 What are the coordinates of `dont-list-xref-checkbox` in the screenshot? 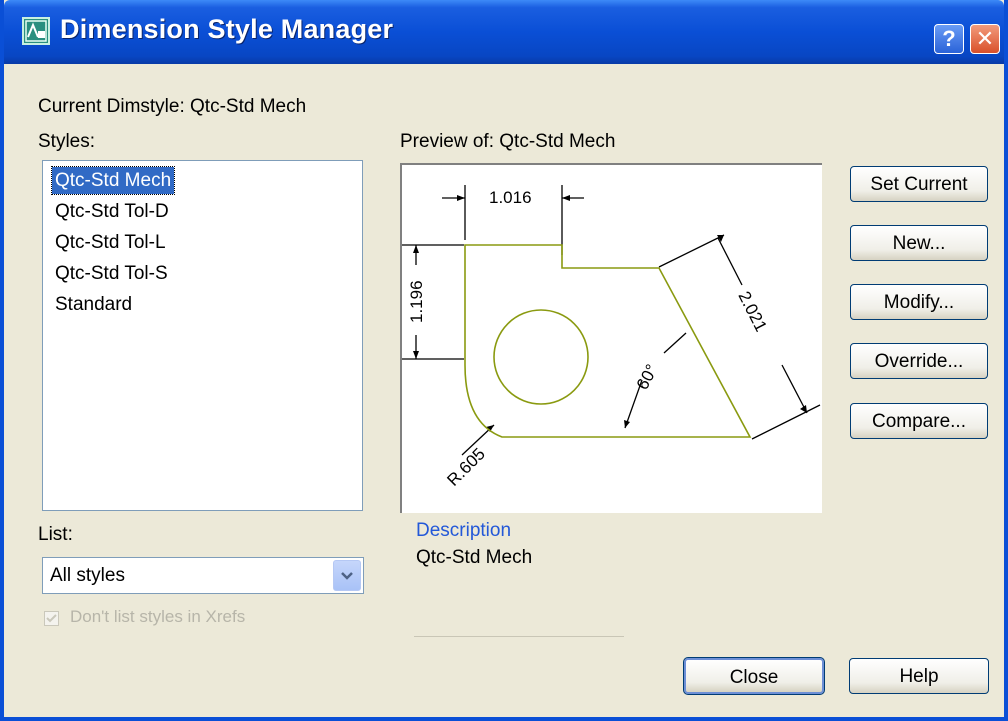 It's located at (51, 618).